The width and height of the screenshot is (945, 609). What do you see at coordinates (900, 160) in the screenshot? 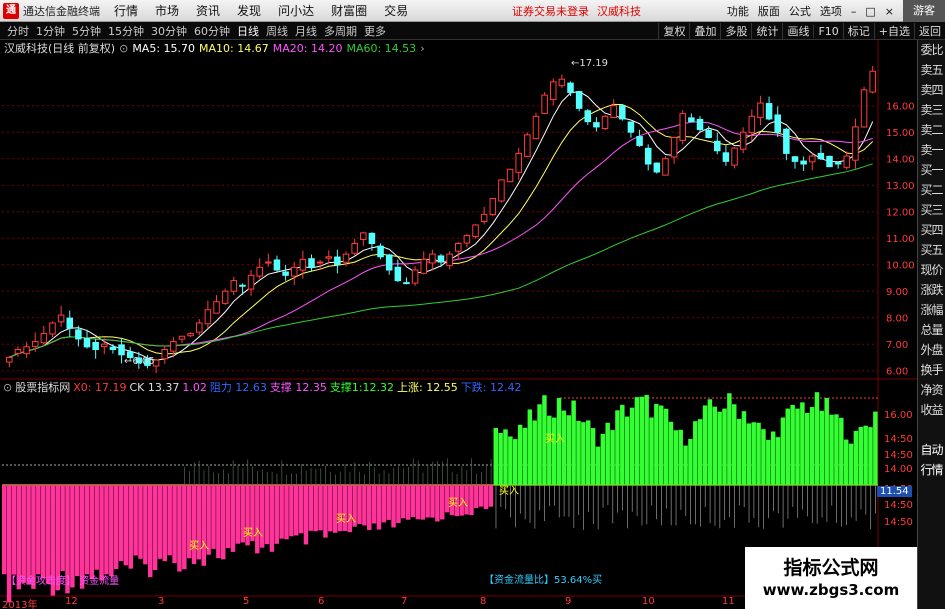
I see `price-tick: 14.00` at bounding box center [900, 160].